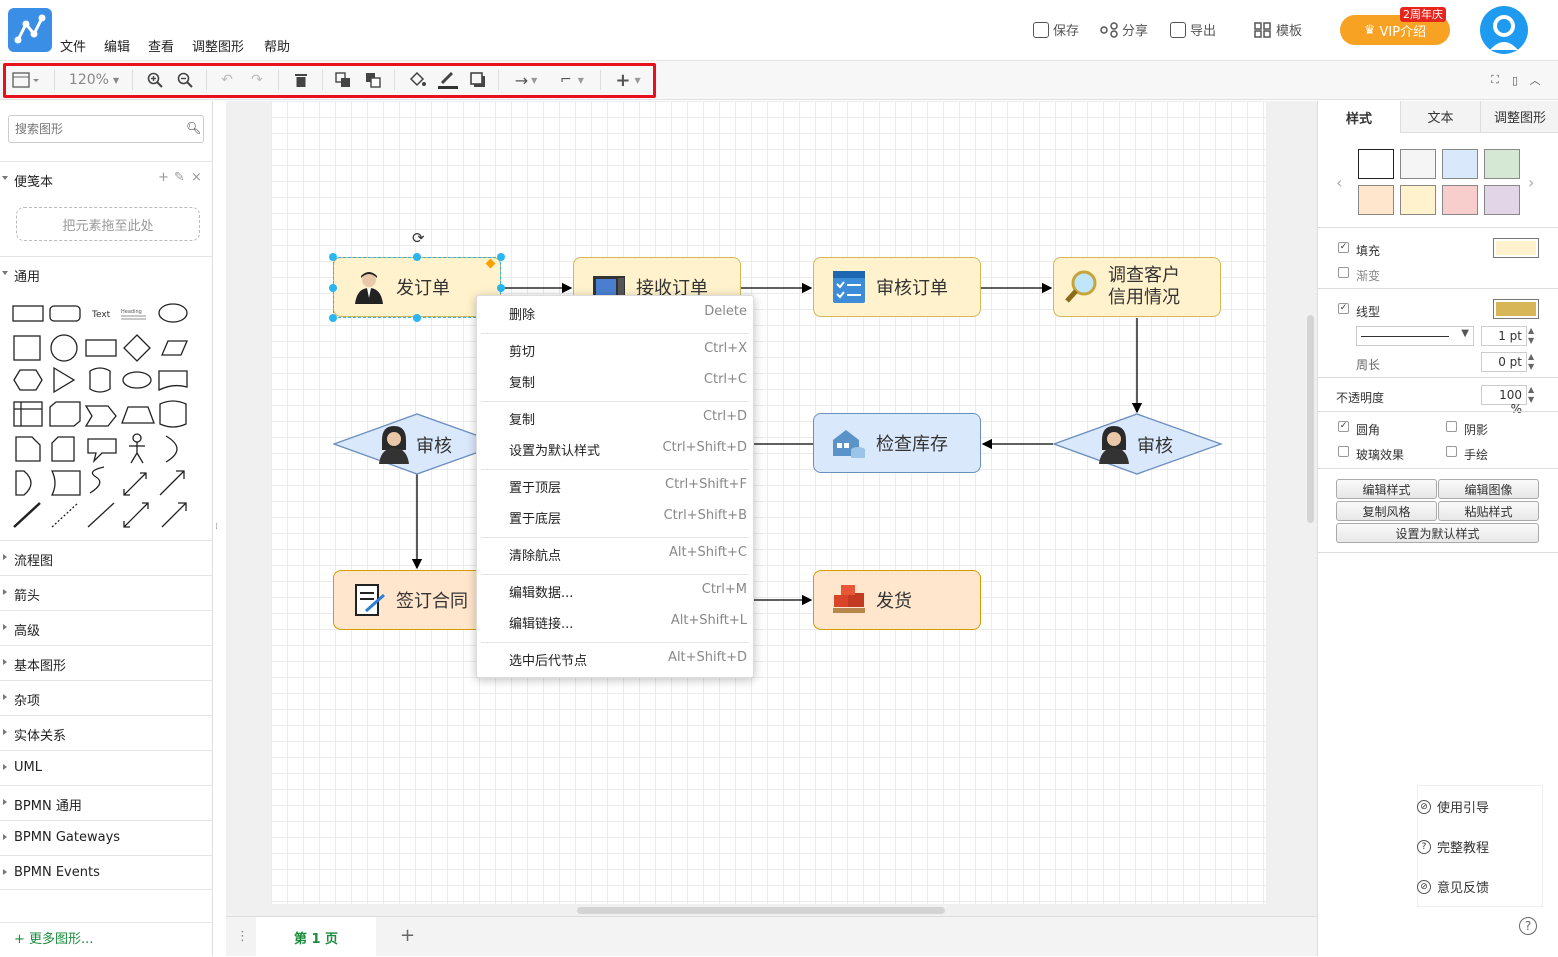  Describe the element at coordinates (849, 444) in the screenshot. I see `warehouse-sql-icon` at that location.